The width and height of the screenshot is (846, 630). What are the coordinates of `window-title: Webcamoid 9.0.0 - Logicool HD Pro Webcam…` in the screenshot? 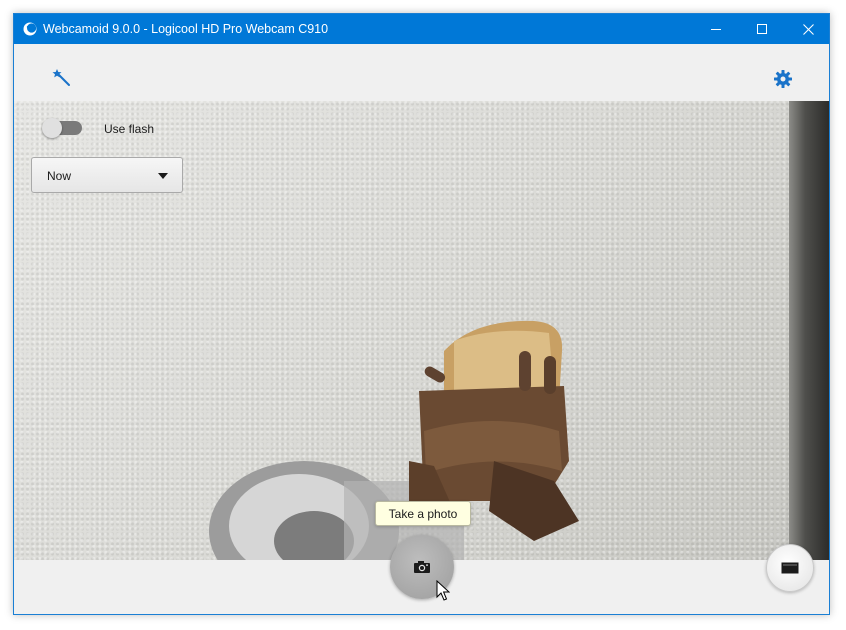 It's located at (186, 29).